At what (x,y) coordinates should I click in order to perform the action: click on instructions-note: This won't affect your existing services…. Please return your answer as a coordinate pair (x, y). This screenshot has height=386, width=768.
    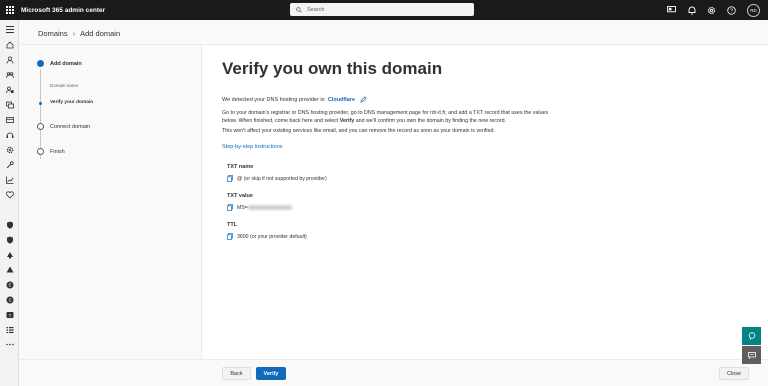
    Looking at the image, I should click on (358, 131).